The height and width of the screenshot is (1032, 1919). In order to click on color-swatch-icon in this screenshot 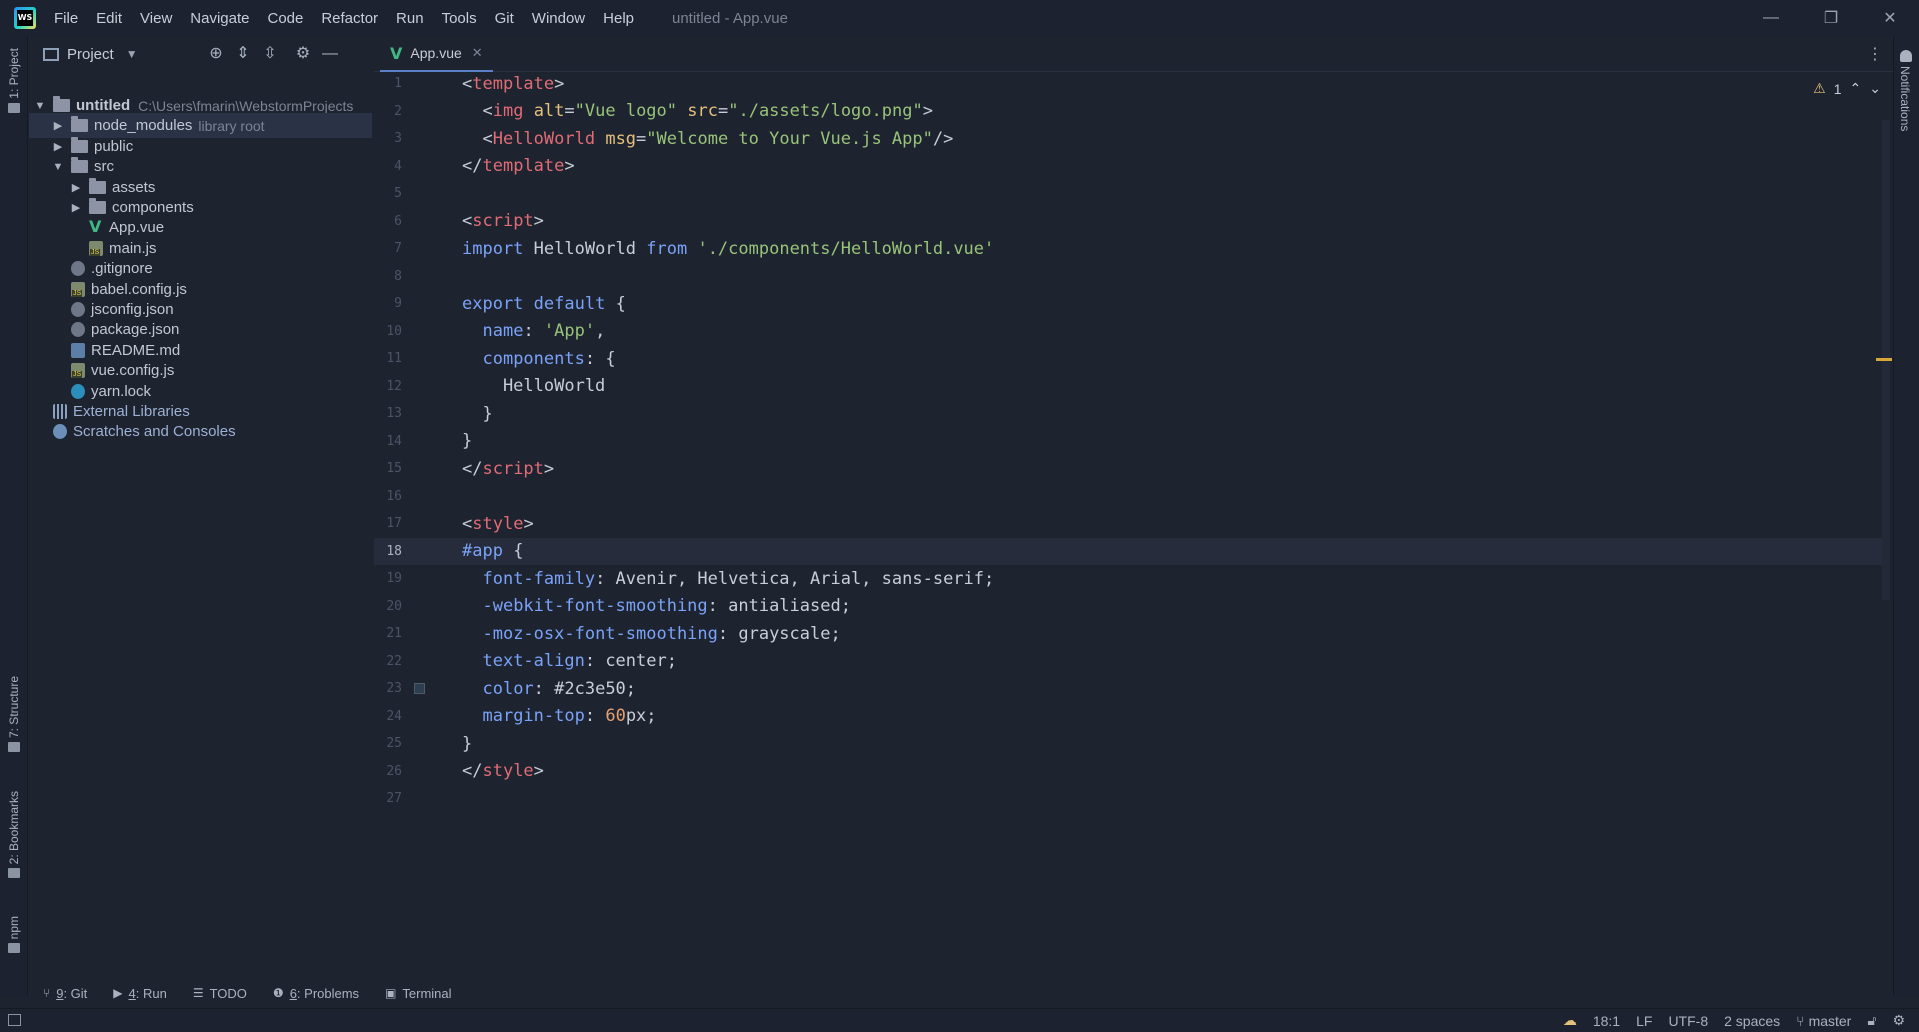, I will do `click(419, 688)`.